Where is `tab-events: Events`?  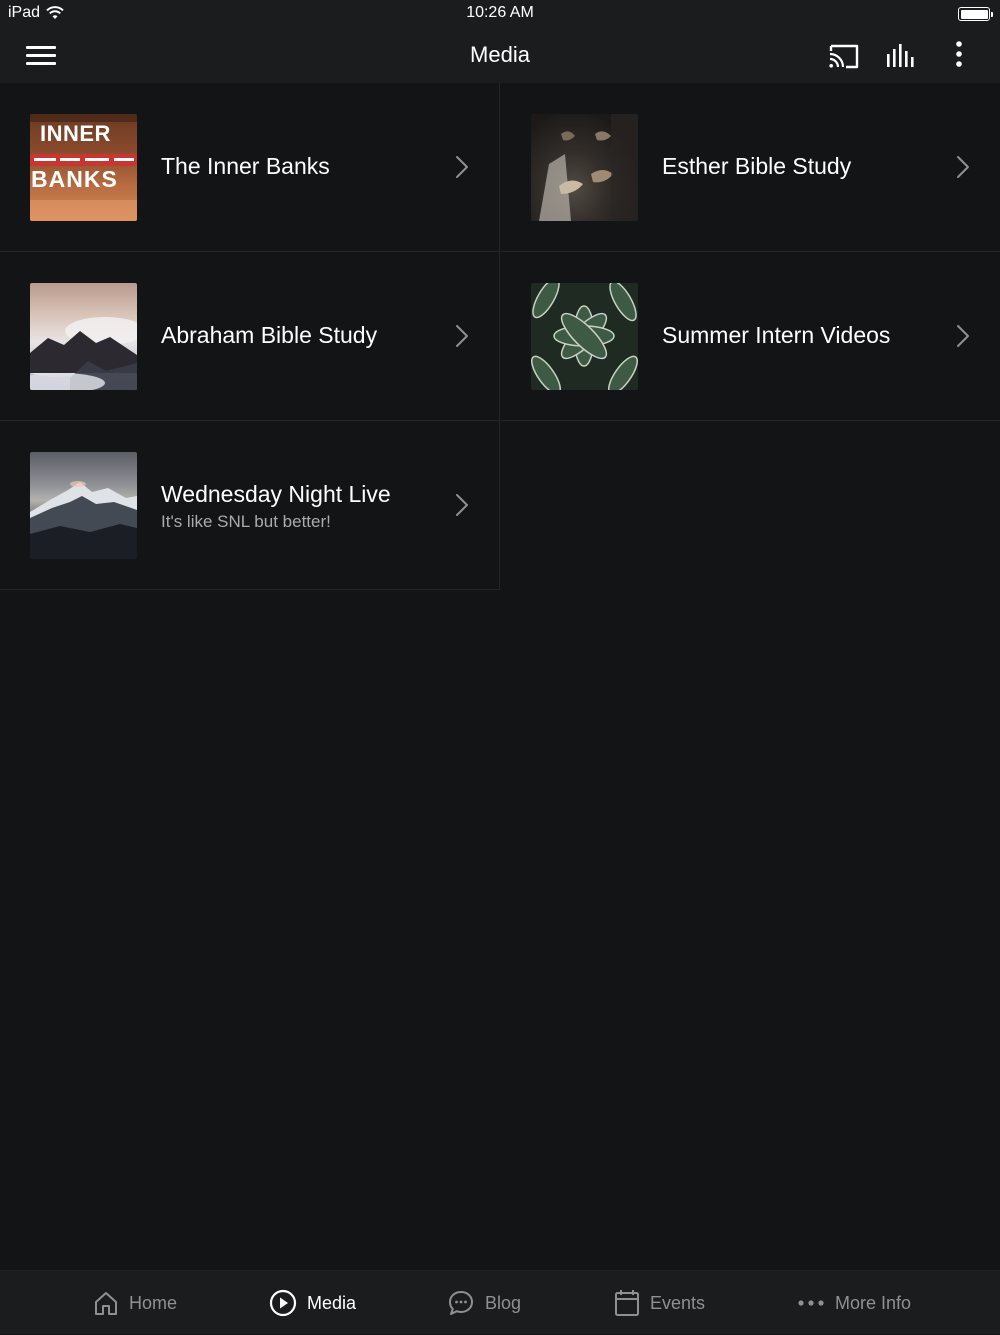
tab-events: Events is located at coordinates (659, 1303).